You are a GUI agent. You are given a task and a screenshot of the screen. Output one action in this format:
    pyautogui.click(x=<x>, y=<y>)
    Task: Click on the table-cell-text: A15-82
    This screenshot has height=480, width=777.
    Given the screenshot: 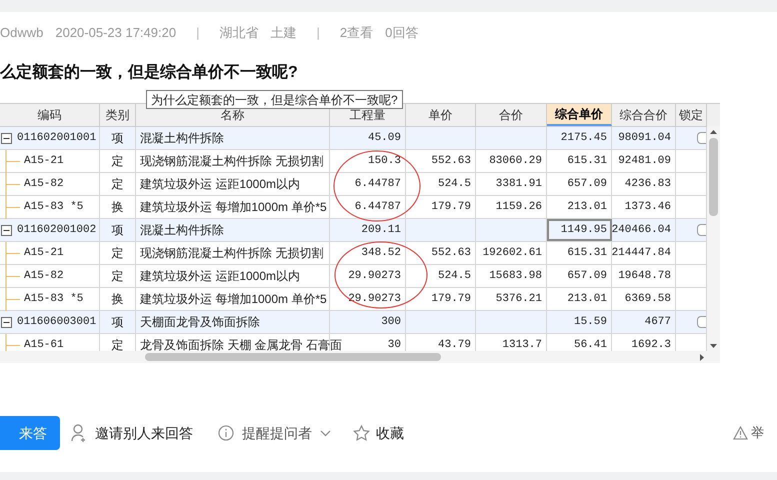 What is the action you would take?
    pyautogui.click(x=44, y=276)
    